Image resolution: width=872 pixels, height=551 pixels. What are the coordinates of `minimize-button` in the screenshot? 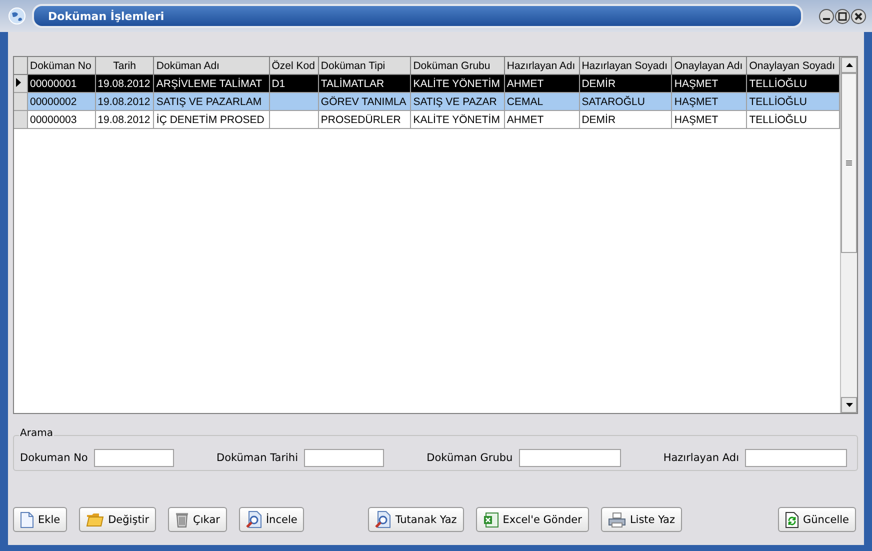 It's located at (826, 16).